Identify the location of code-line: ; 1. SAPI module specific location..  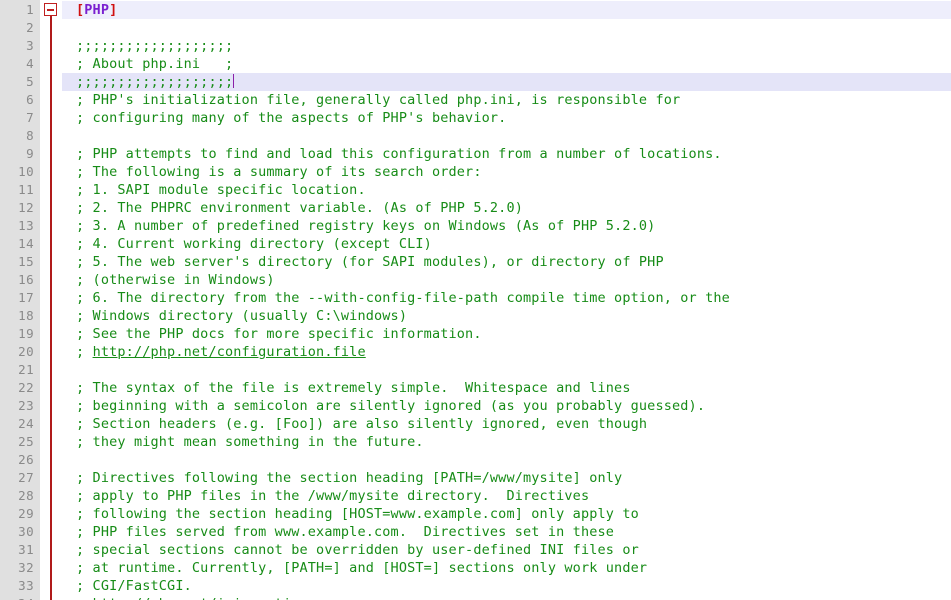
(506, 190).